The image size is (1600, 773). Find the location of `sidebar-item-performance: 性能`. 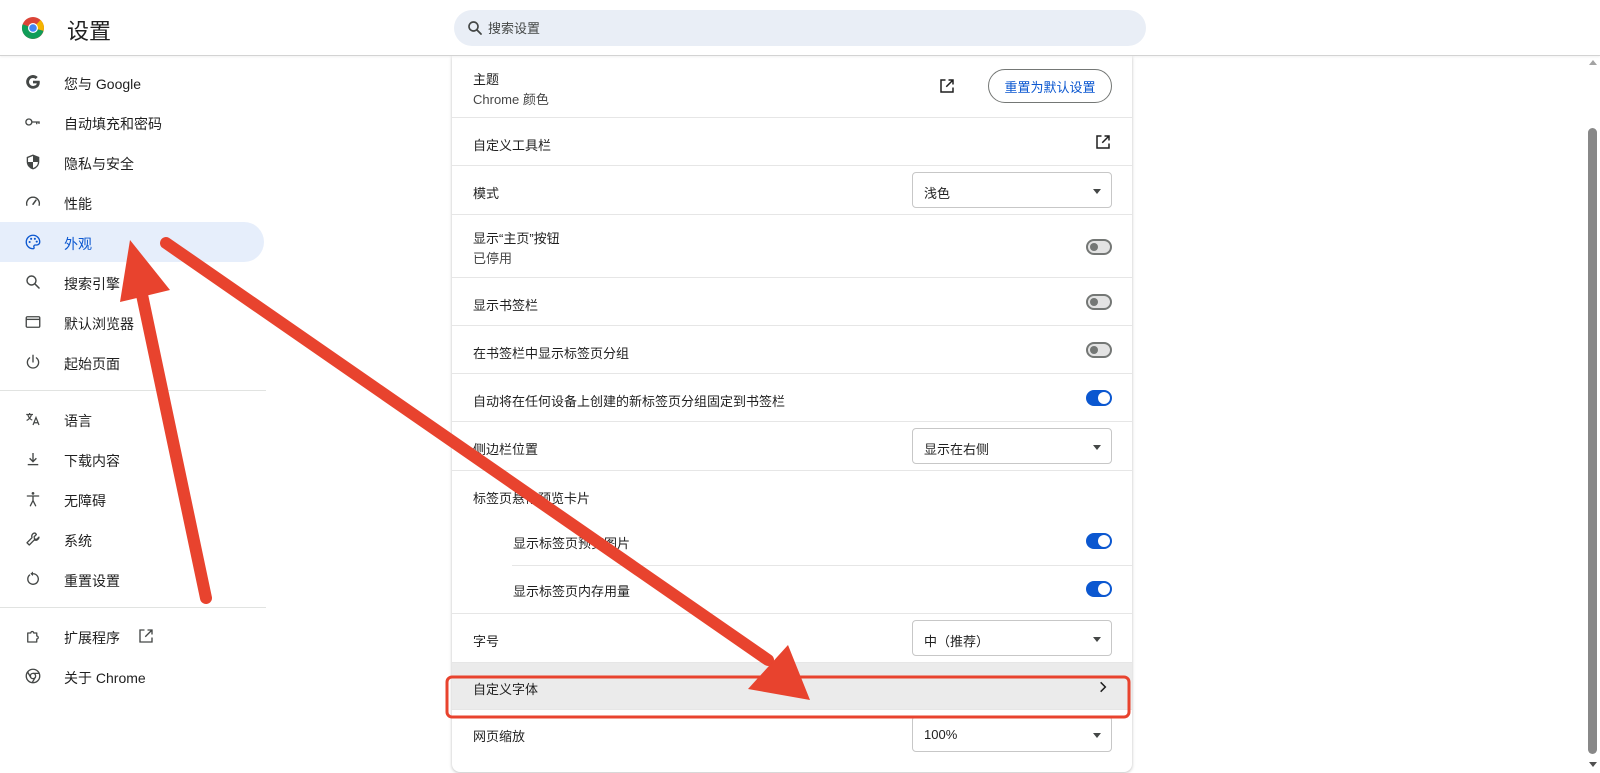

sidebar-item-performance: 性能 is located at coordinates (132, 202).